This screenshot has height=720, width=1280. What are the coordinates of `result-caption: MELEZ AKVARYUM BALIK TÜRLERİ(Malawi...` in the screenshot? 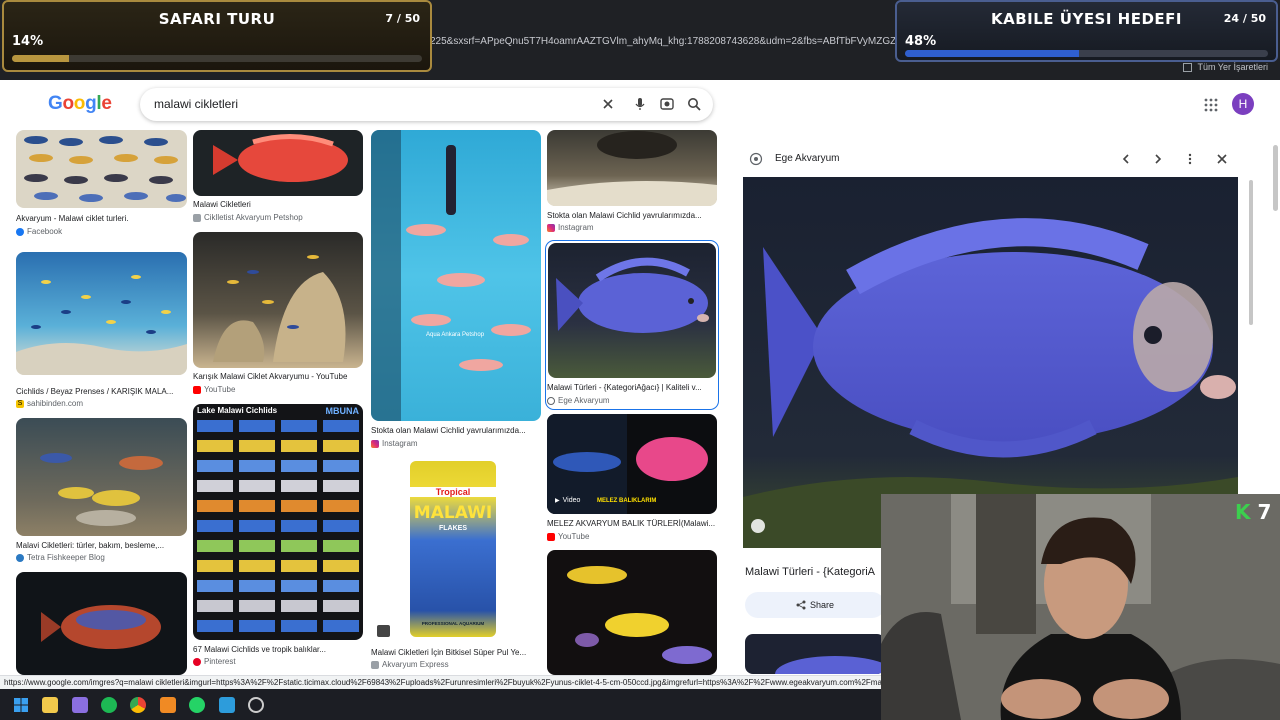 It's located at (632, 523).